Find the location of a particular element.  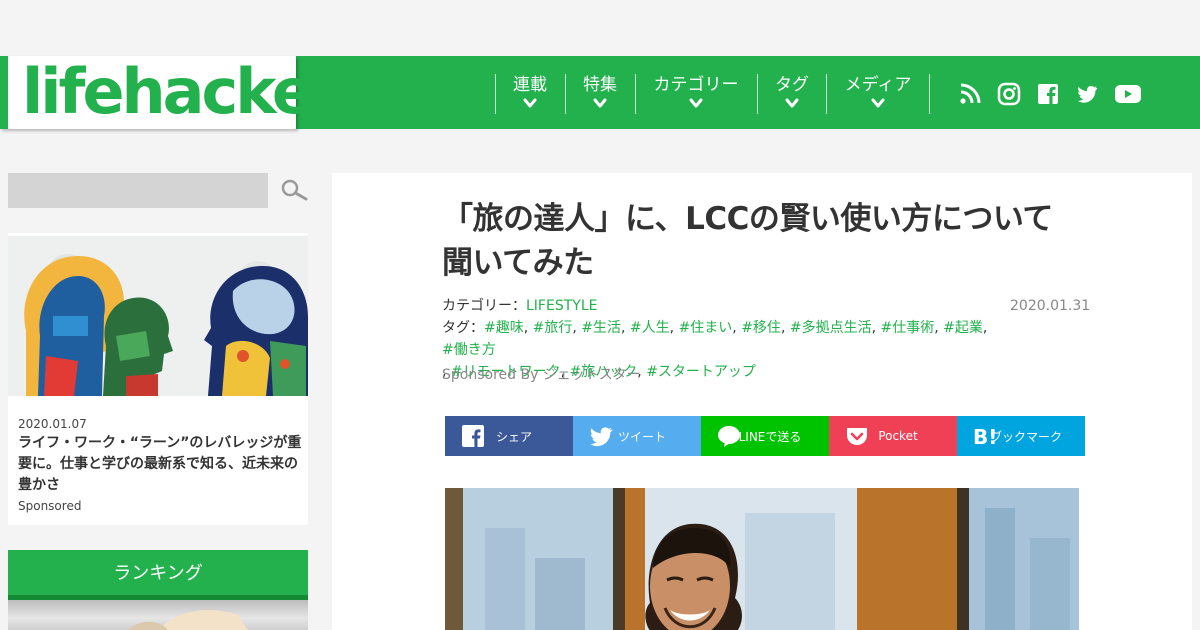

nav-item-label: タグ is located at coordinates (792, 85).